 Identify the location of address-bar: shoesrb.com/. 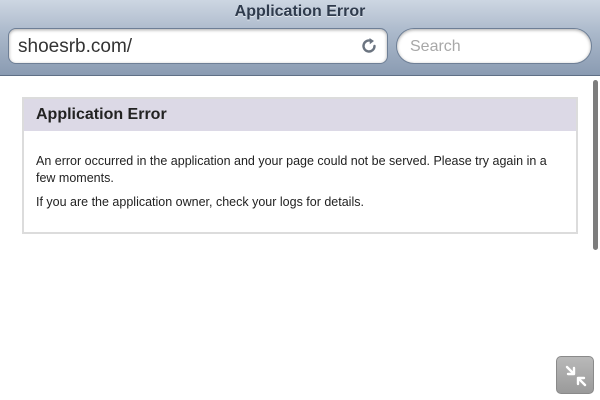
(198, 46).